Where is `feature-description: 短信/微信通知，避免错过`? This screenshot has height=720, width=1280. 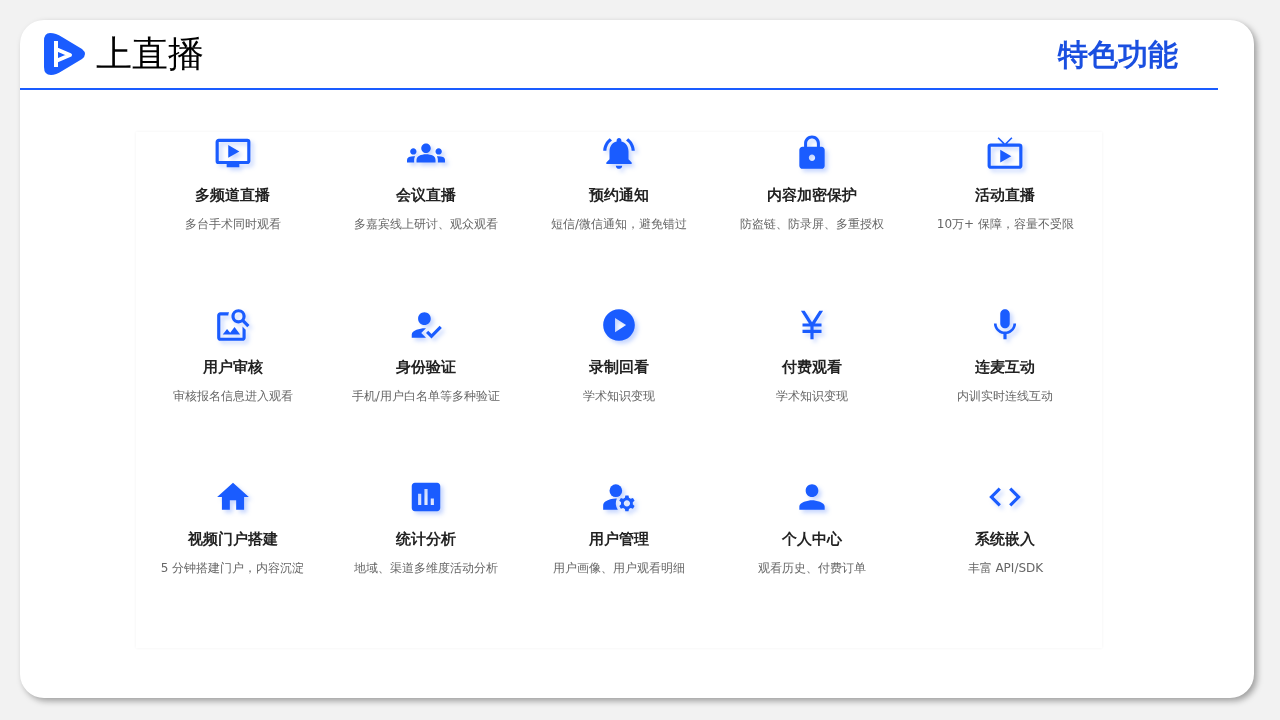
feature-description: 短信/微信通知，避免错过 is located at coordinates (618, 224).